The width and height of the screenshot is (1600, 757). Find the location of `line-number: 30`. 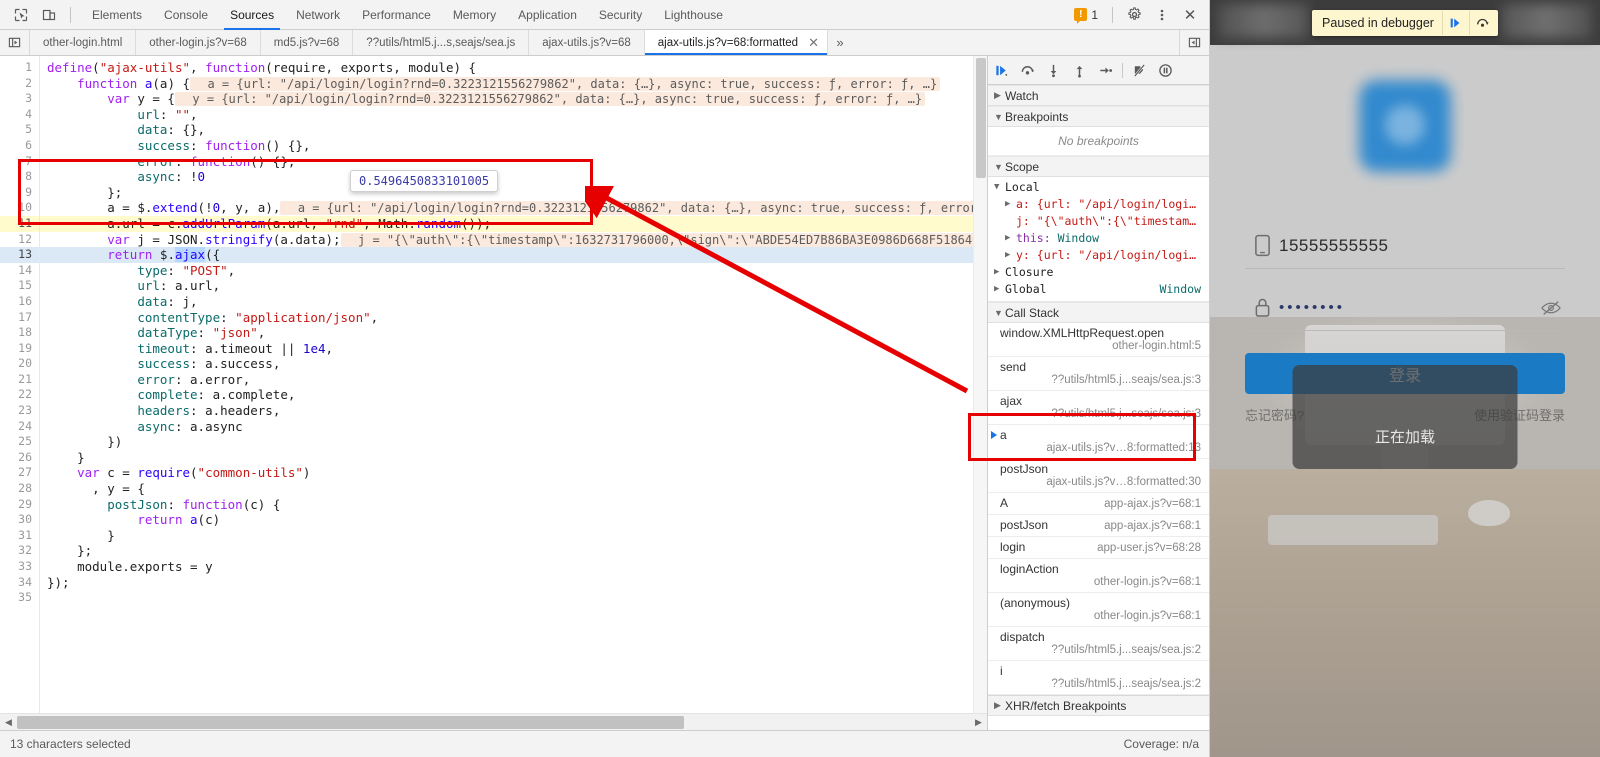

line-number: 30 is located at coordinates (19, 520).